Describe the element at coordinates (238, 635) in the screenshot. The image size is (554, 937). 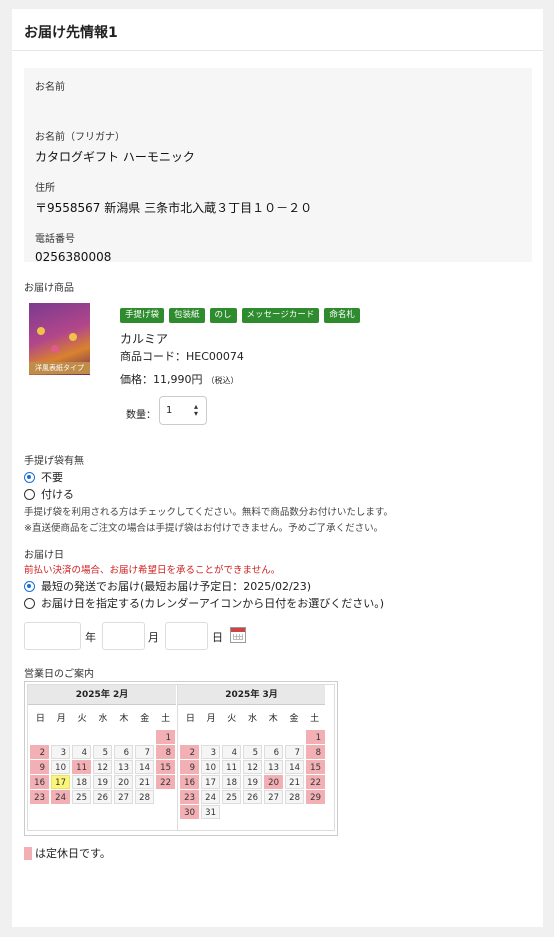
I see `calendar-icon` at that location.